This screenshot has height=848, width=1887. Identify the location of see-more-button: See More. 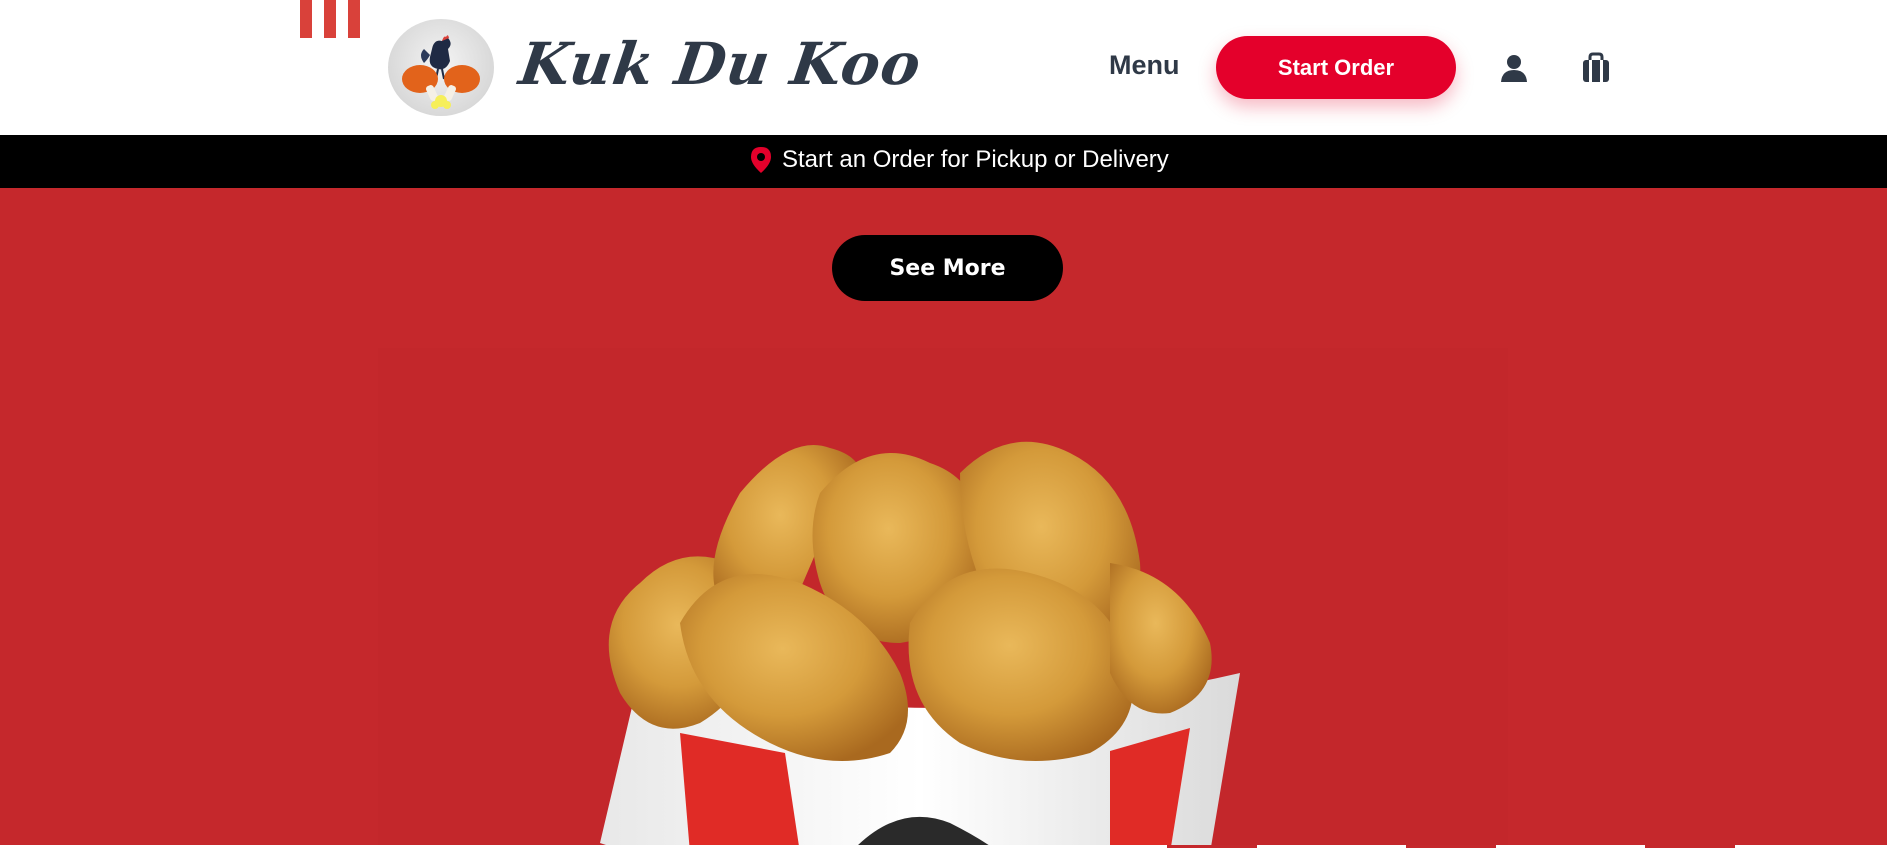
(947, 268).